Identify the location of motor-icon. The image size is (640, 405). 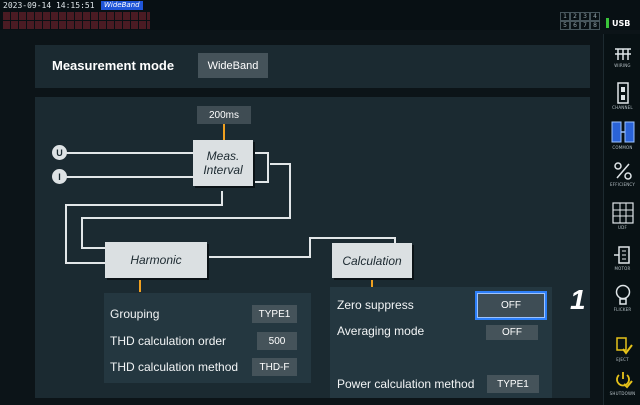
(621, 255).